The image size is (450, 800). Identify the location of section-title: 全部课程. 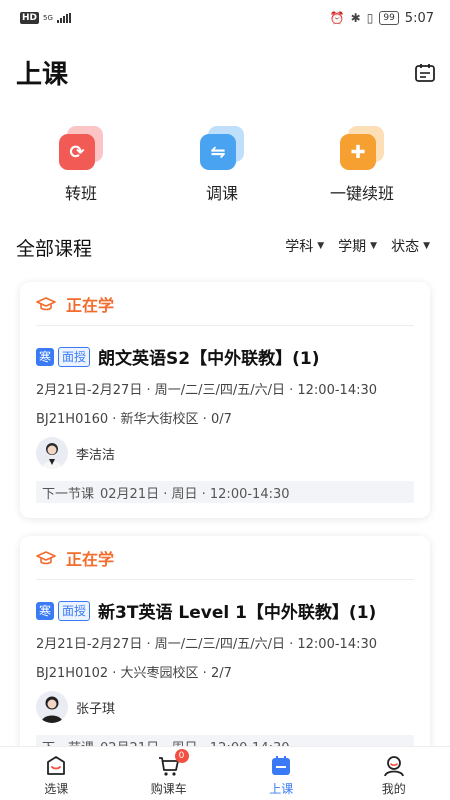
(54, 249).